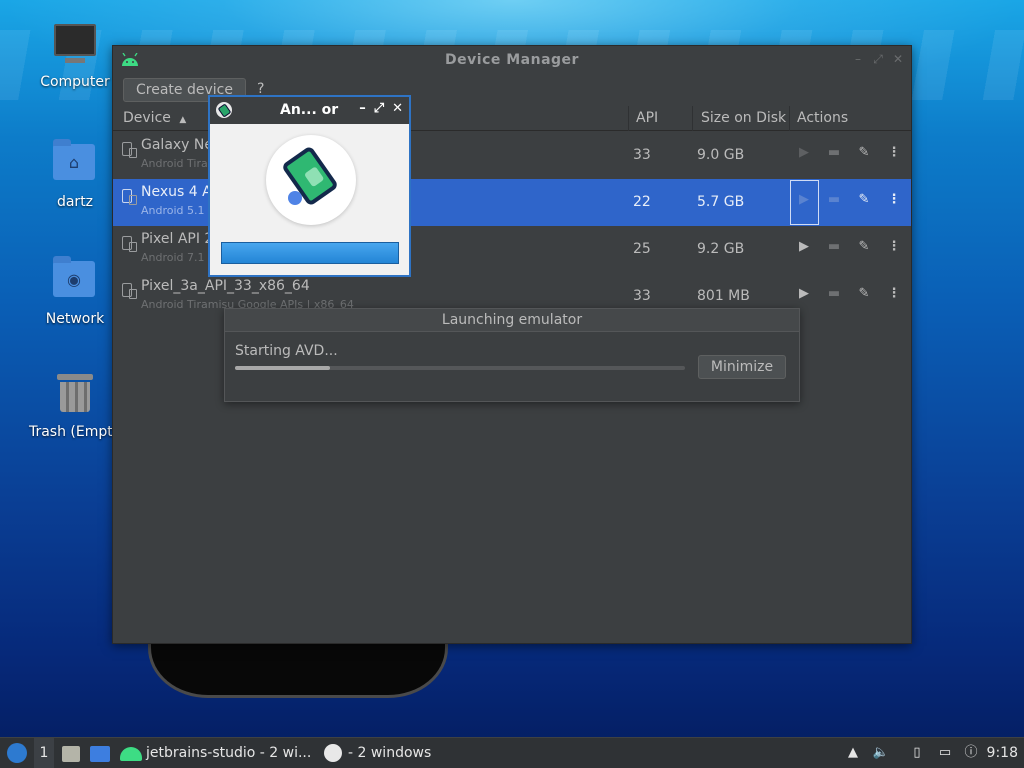 This screenshot has width=1024, height=768. Describe the element at coordinates (460, 368) in the screenshot. I see `progress-bar` at that location.